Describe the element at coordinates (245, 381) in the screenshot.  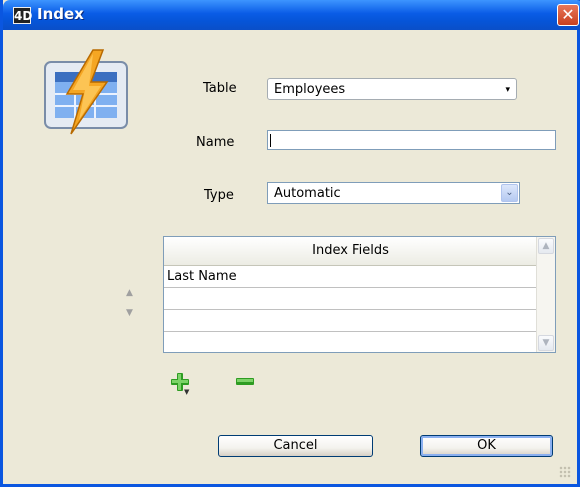
I see `remove-field-icon` at that location.